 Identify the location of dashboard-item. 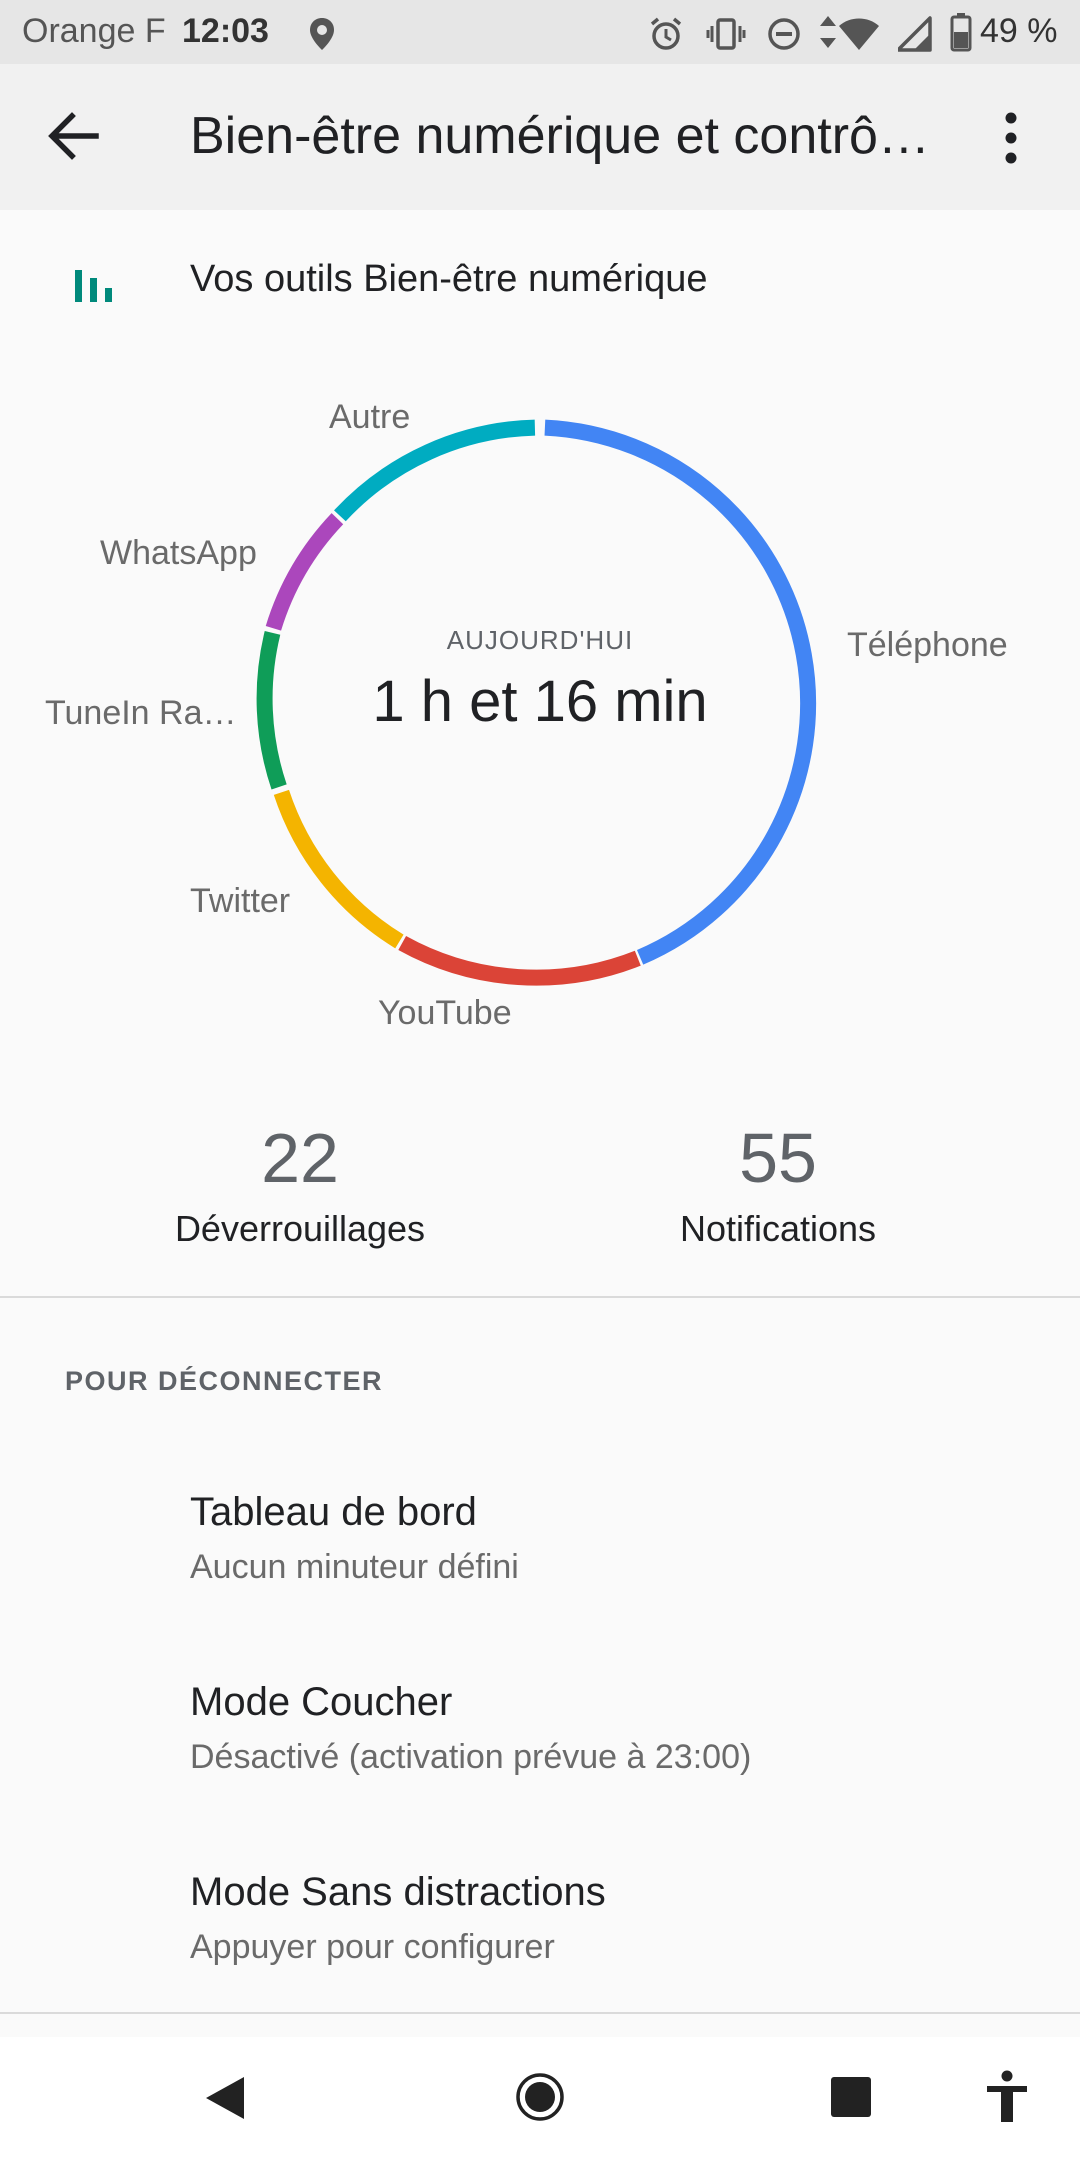
(540, 1525).